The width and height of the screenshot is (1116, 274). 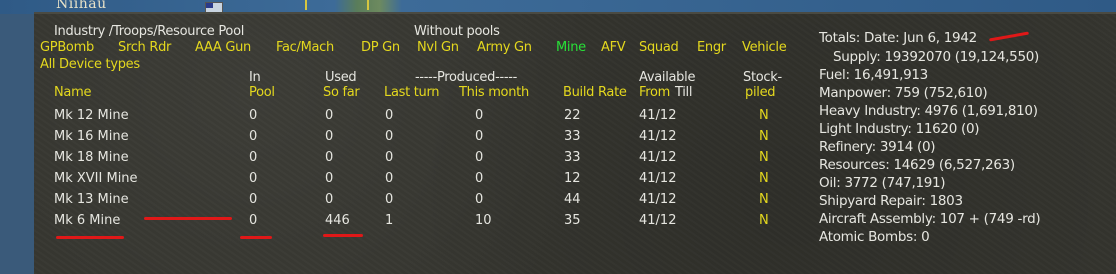 I want to click on totals-supply: Supply: 19392070 (19,124,550), so click(x=936, y=57).